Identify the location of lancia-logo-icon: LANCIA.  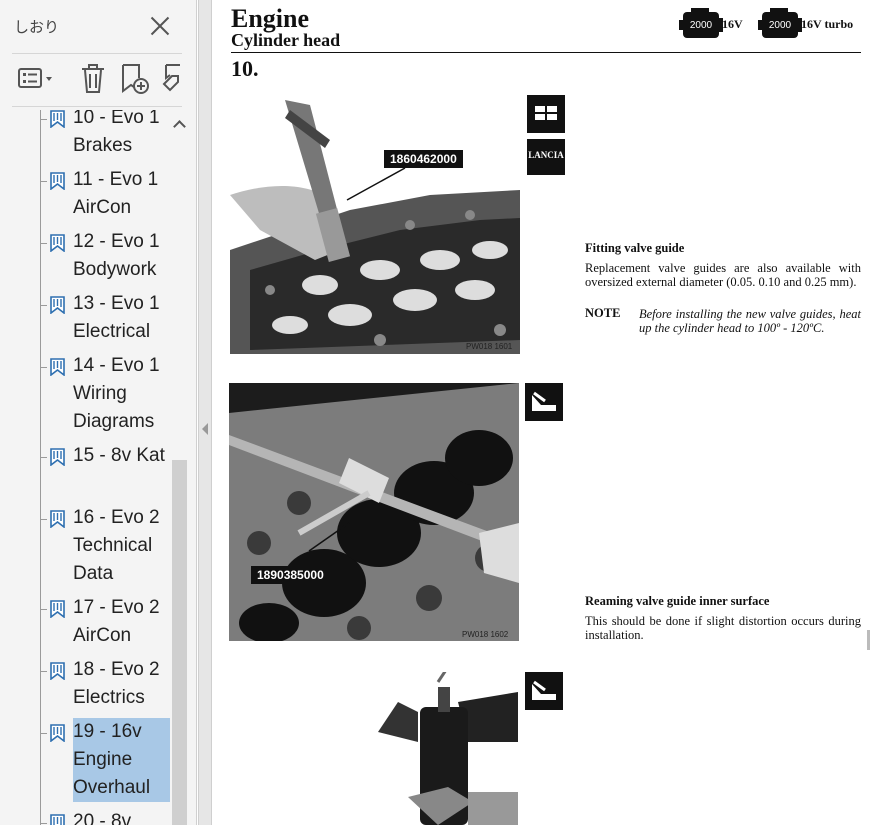
(546, 157).